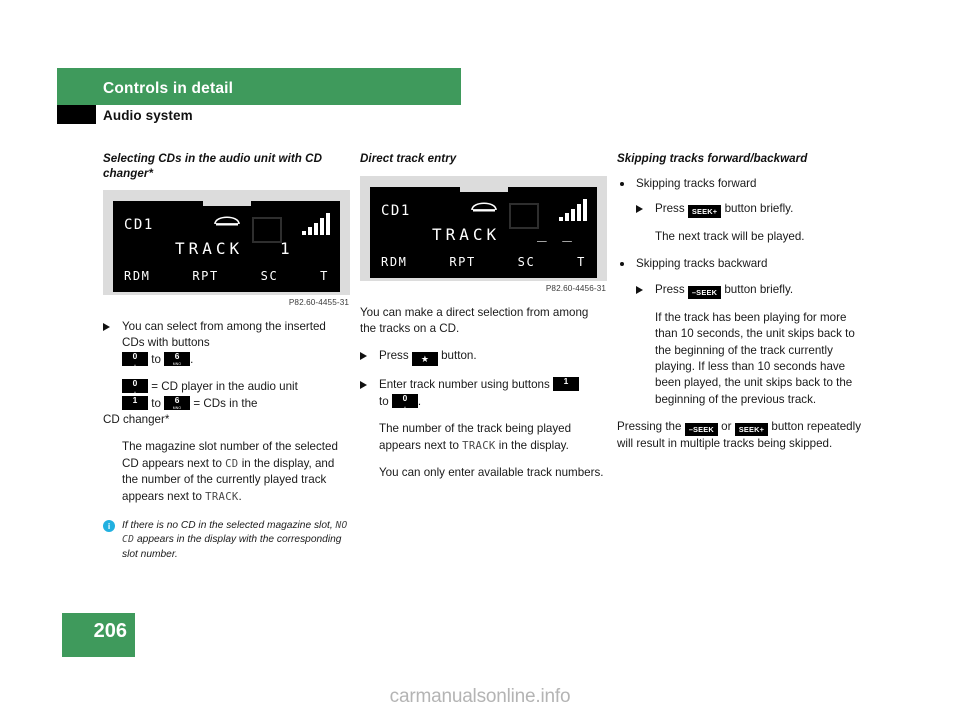 The height and width of the screenshot is (720, 960). What do you see at coordinates (524, 215) in the screenshot?
I see `display2-ghost-box` at bounding box center [524, 215].